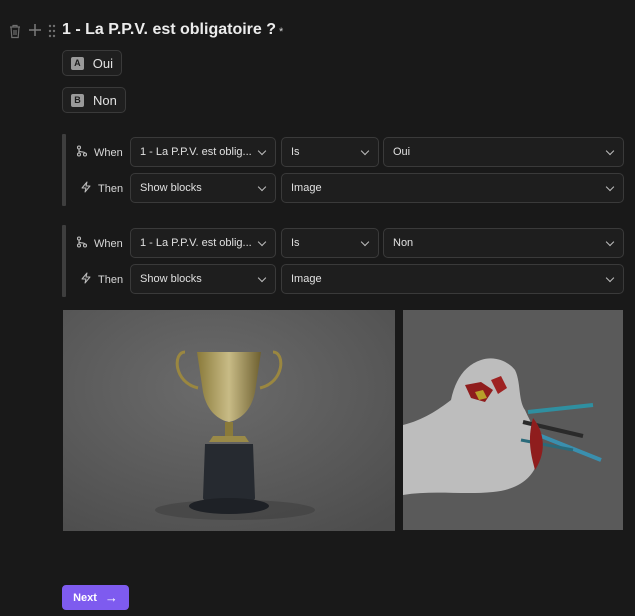  I want to click on rule-1-action-value: Show blocks, so click(171, 188).